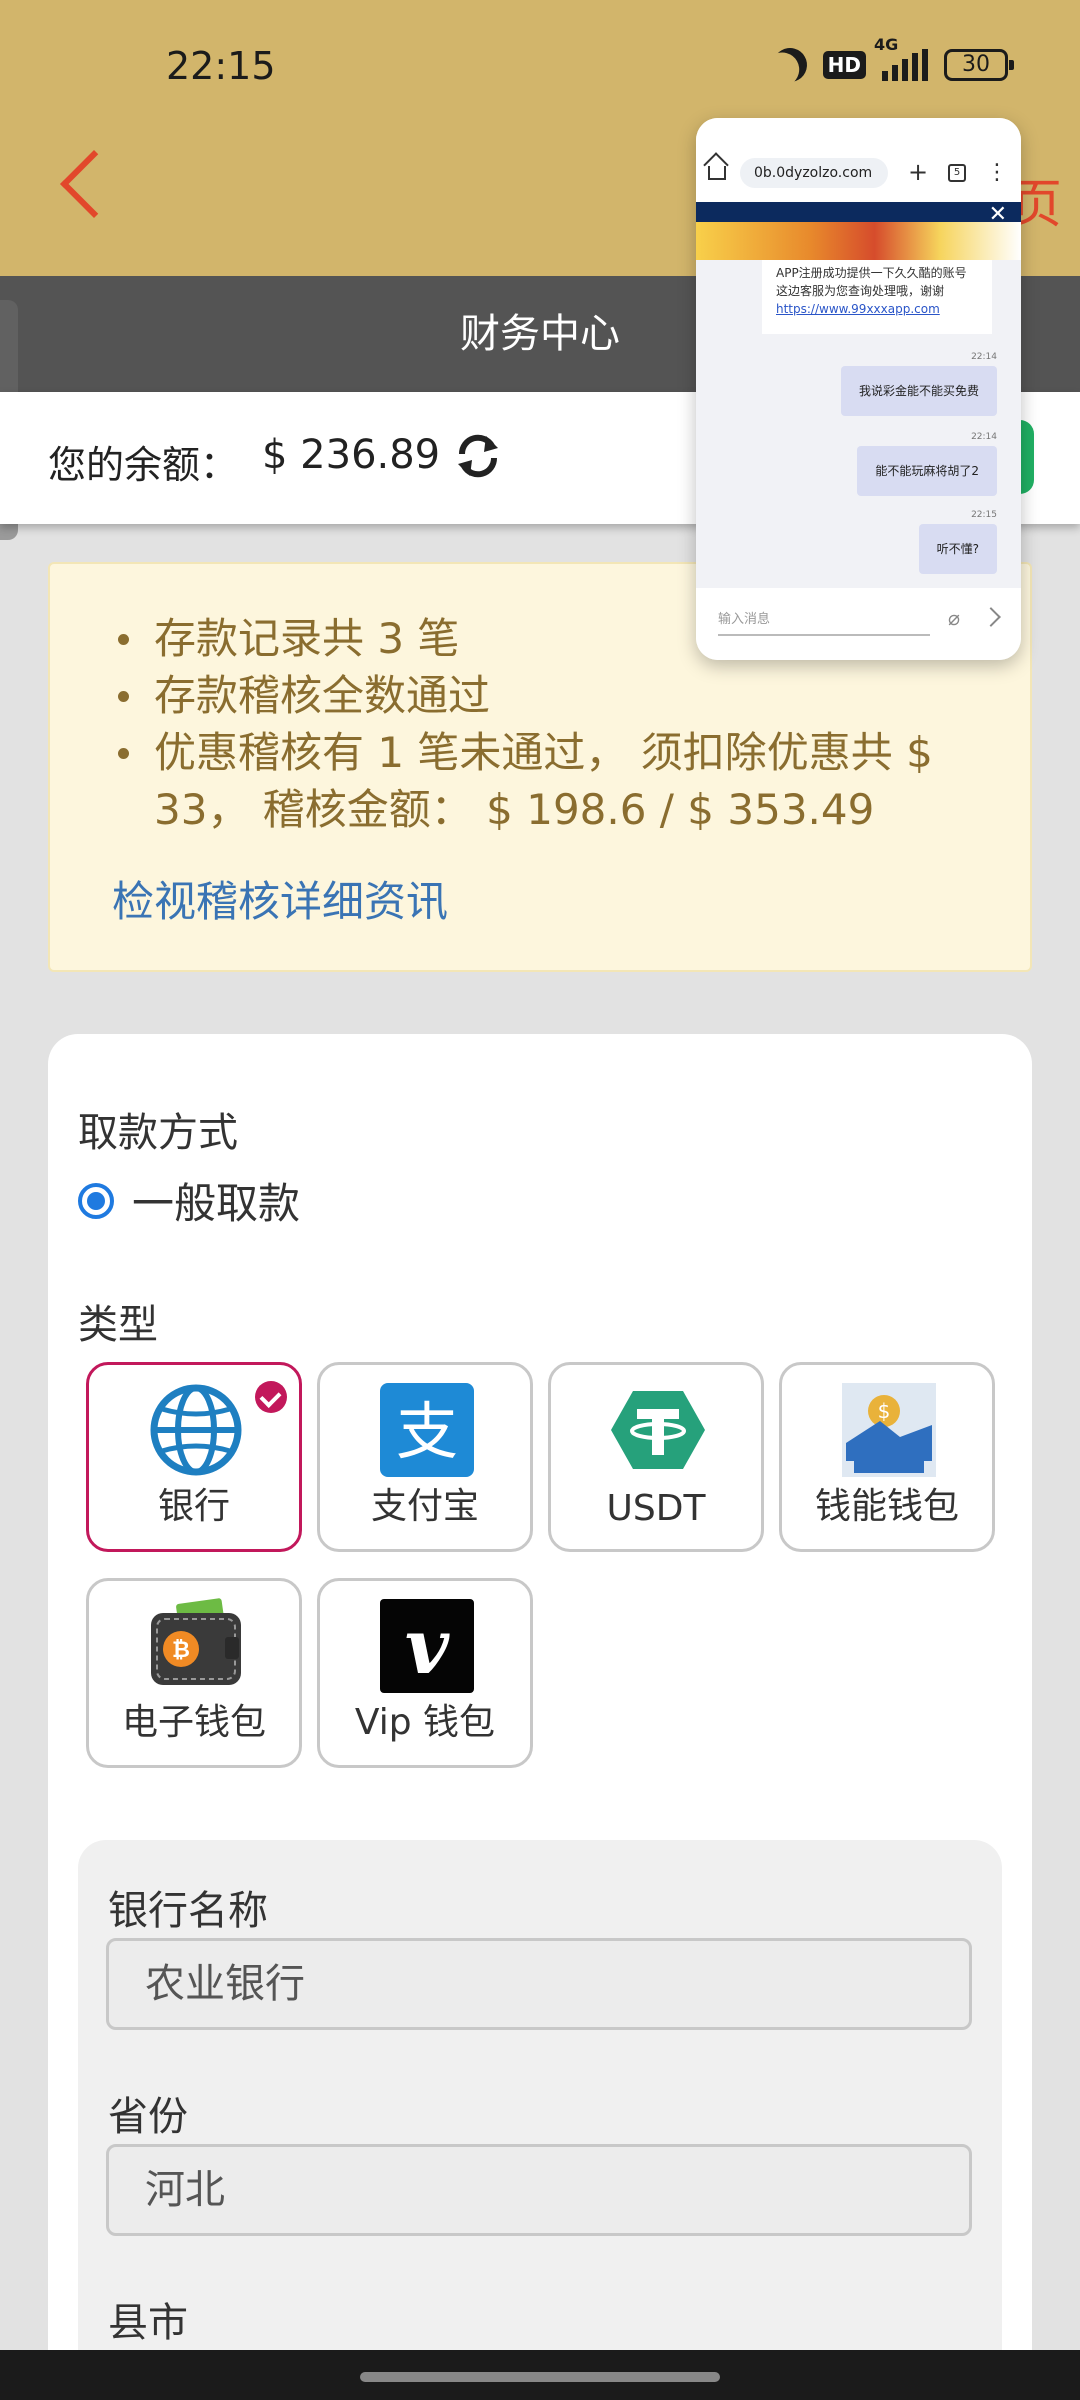  Describe the element at coordinates (193, 1506) in the screenshot. I see `type-label: 银行` at that location.